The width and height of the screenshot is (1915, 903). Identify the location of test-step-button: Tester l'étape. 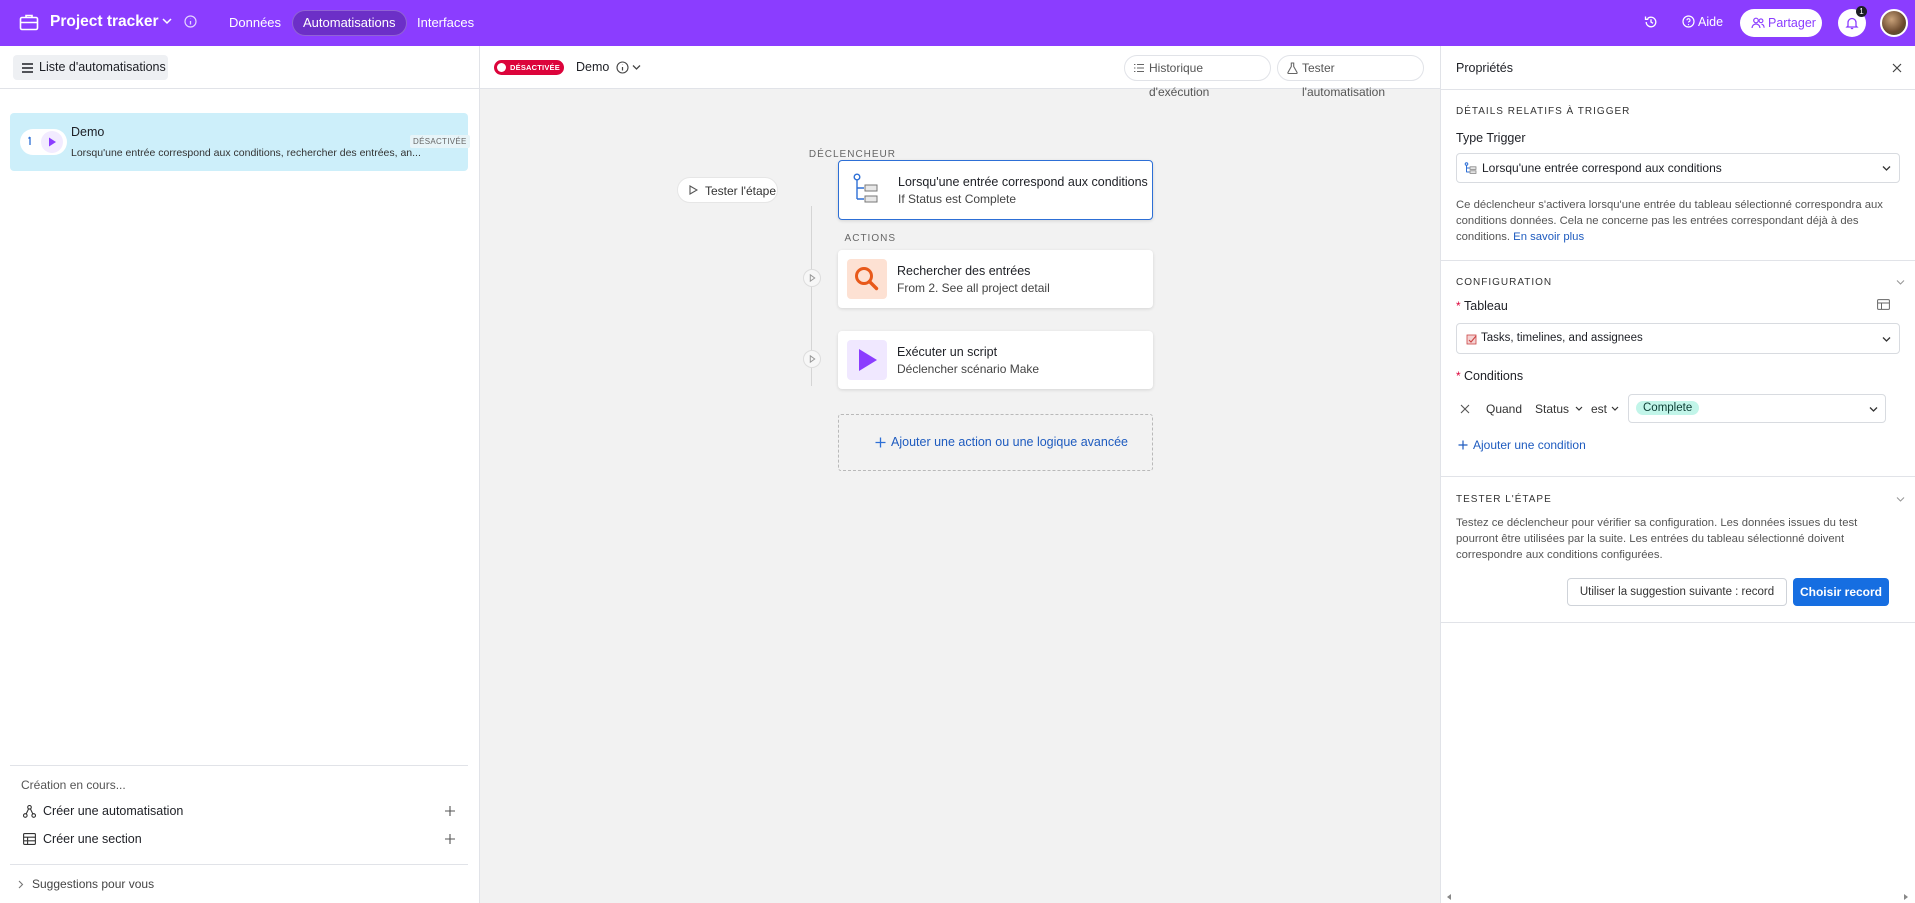
(727, 190).